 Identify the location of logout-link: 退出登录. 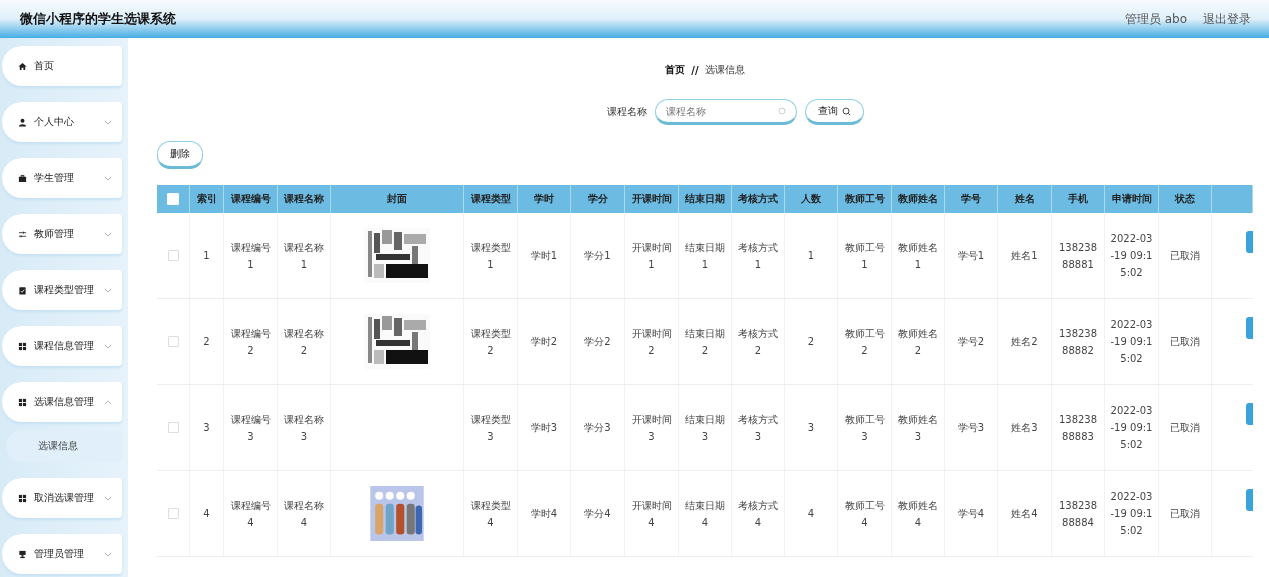
(1227, 19).